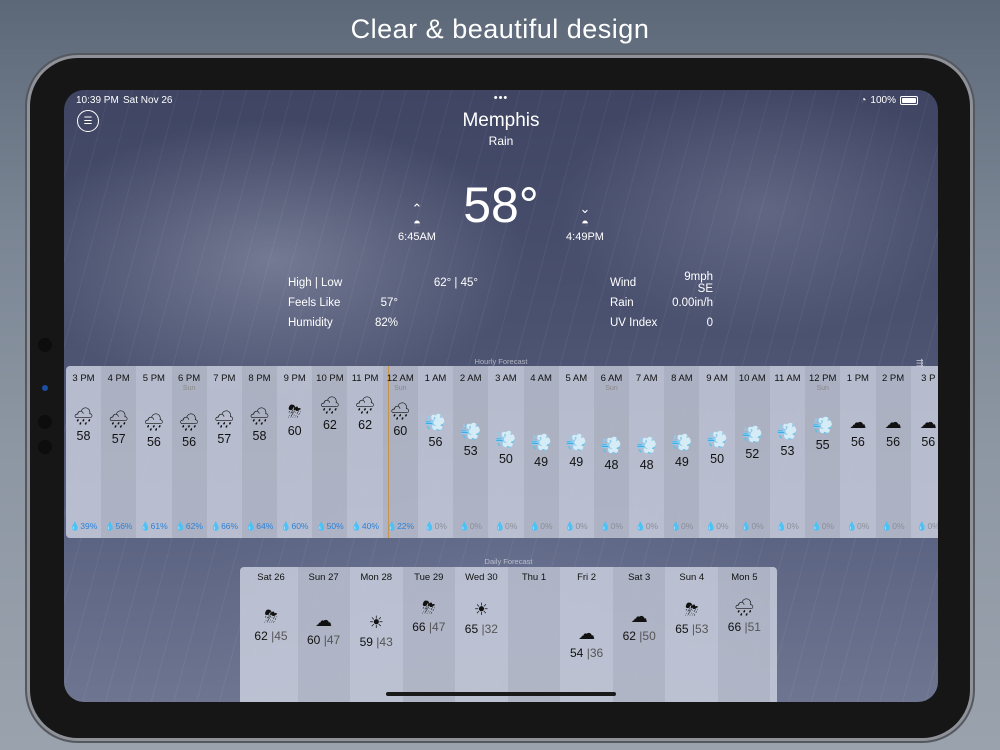 This screenshot has height=750, width=1000. What do you see at coordinates (587, 634) in the screenshot?
I see `daily-column: Fri 2 ☁ 54 |36` at bounding box center [587, 634].